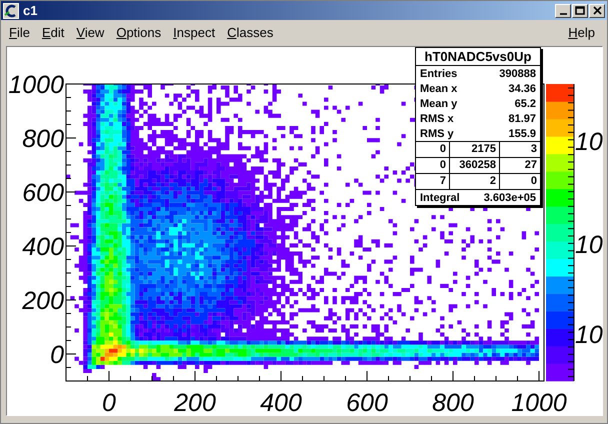  Describe the element at coordinates (453, 402) in the screenshot. I see `x-axis-label: 800` at that location.